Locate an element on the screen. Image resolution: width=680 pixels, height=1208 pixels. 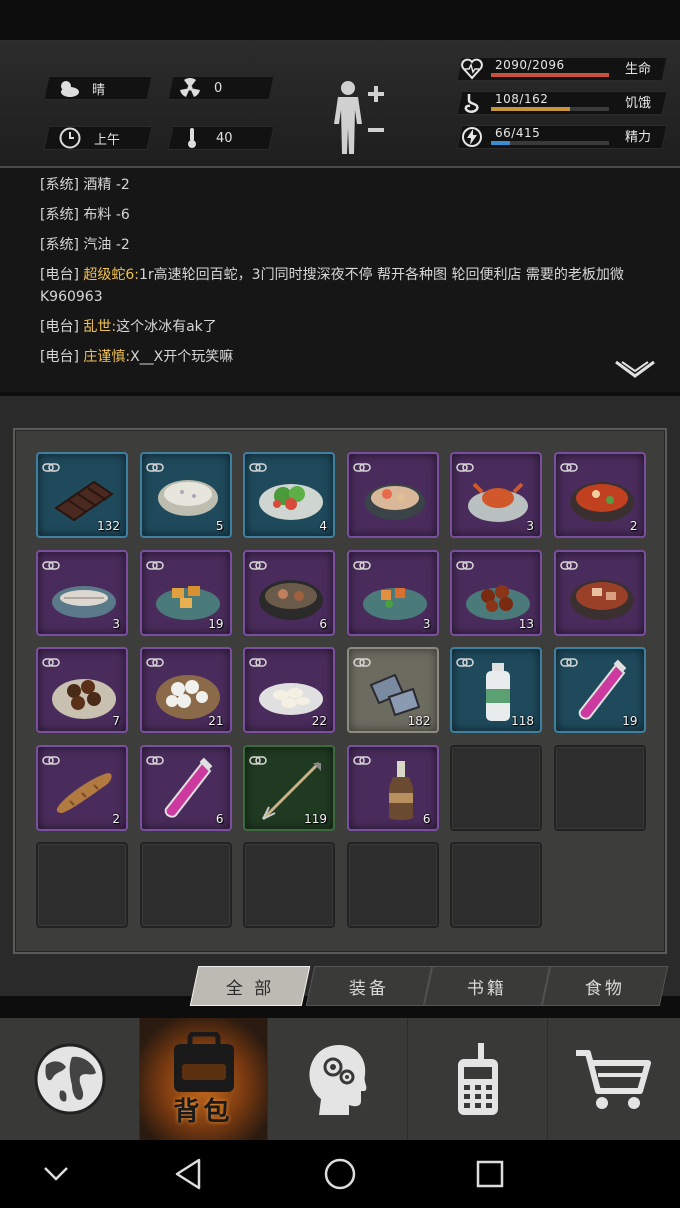
walkie-talkie-icon is located at coordinates (477, 1079).